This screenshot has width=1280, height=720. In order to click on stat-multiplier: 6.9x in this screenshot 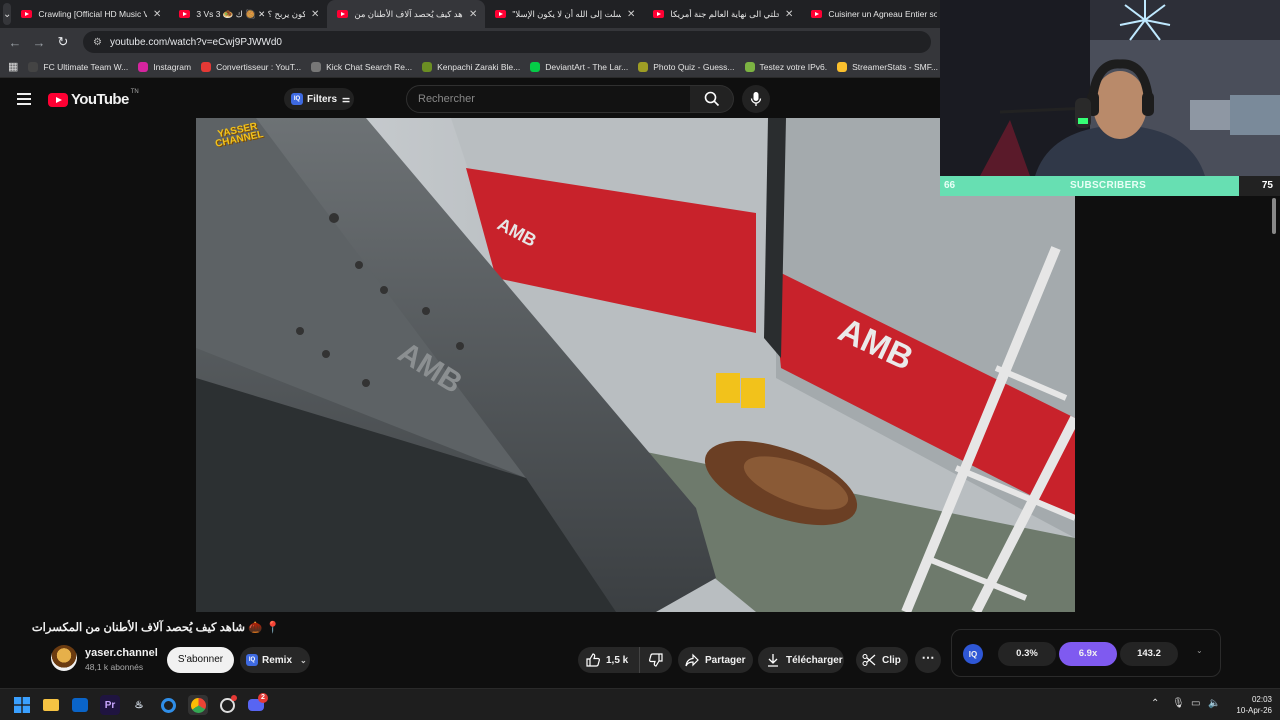, I will do `click(1088, 654)`.